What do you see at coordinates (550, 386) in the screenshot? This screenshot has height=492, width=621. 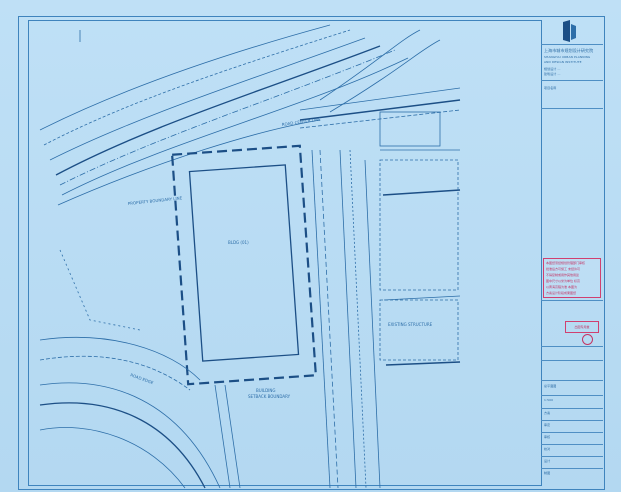 I see `drawing-name: 总平面图` at bounding box center [550, 386].